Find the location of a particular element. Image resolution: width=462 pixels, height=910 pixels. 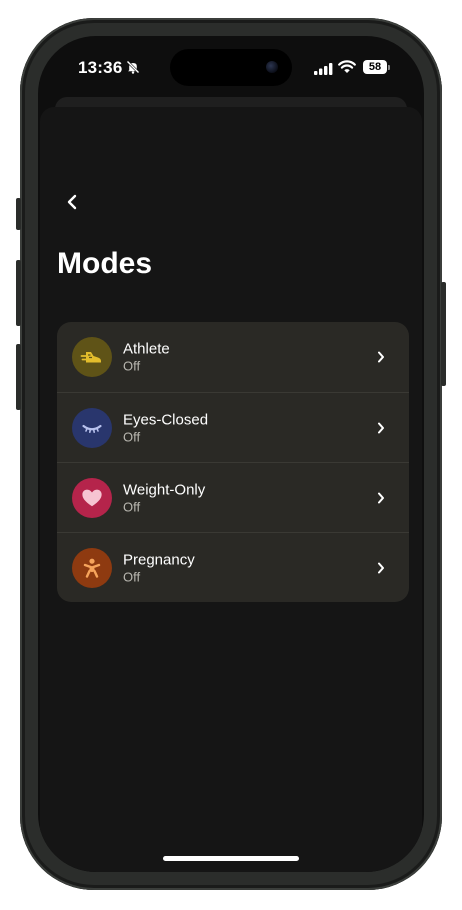

cellular-signal-icon is located at coordinates (323, 71).